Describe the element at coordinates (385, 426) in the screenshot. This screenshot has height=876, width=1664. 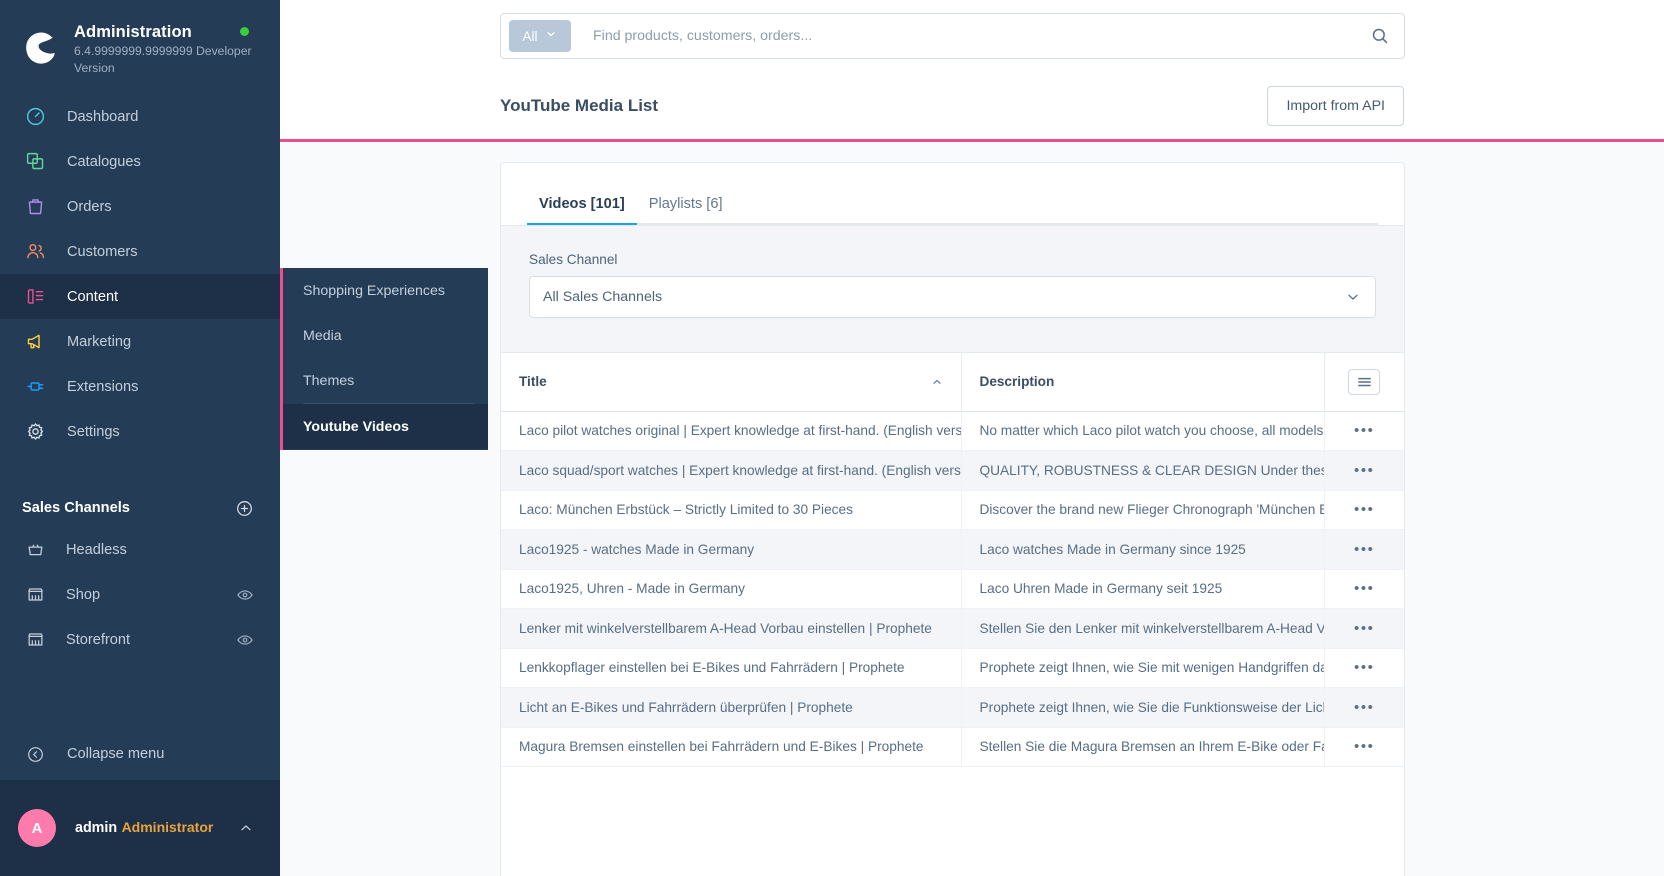
I see `submenu-item-youtube-videos: Youtube Videos` at that location.